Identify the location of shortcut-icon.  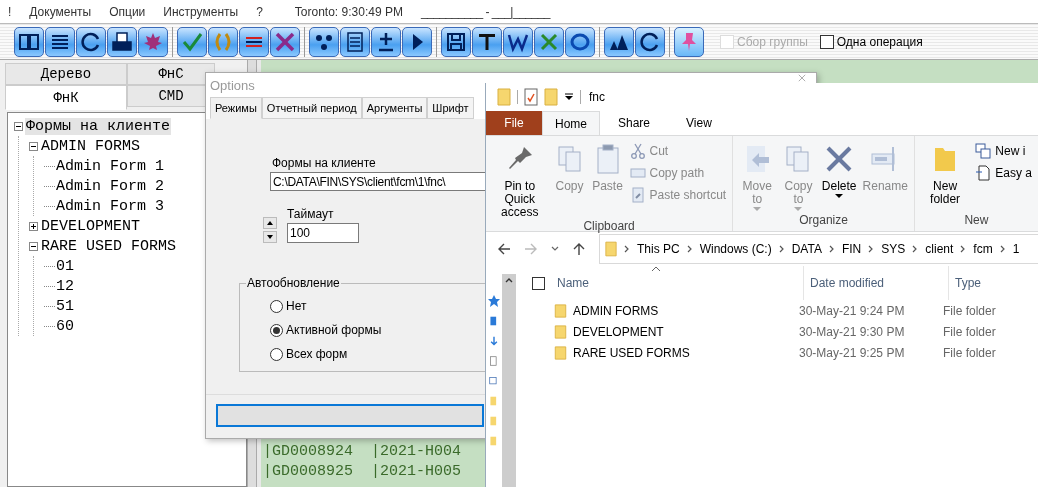
(637, 194).